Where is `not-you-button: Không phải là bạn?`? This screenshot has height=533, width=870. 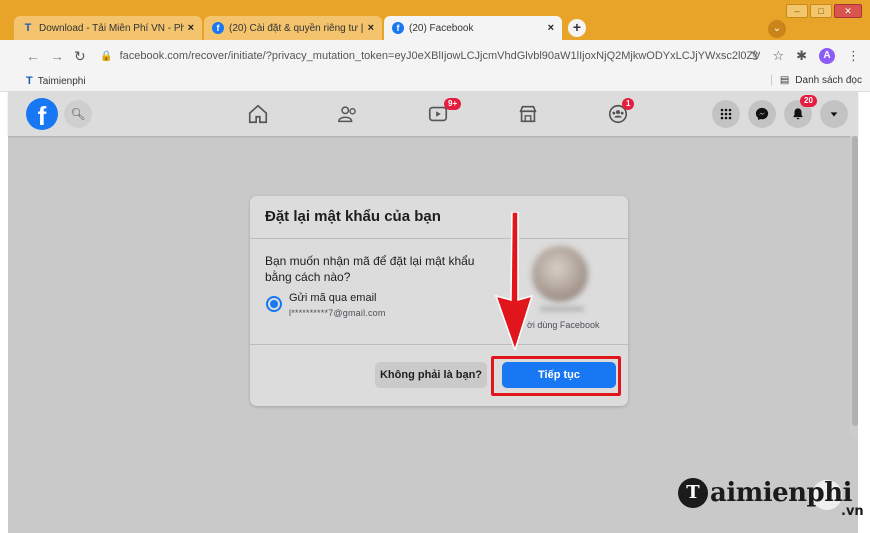 not-you-button: Không phải là bạn? is located at coordinates (431, 375).